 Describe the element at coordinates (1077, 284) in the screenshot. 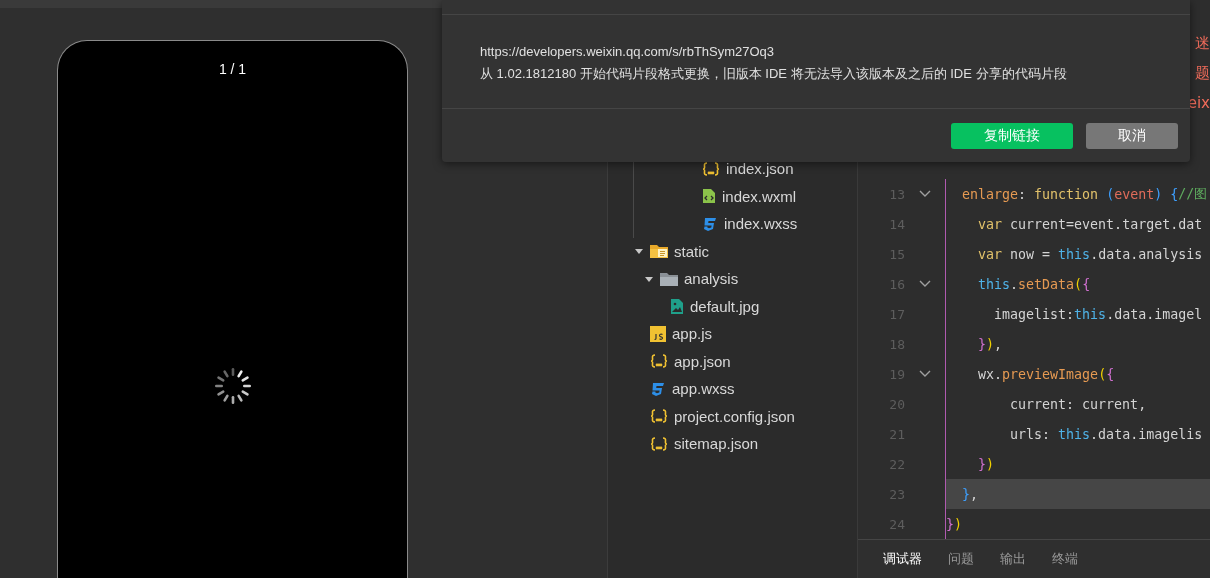

I see `code-line: this.setData({` at that location.